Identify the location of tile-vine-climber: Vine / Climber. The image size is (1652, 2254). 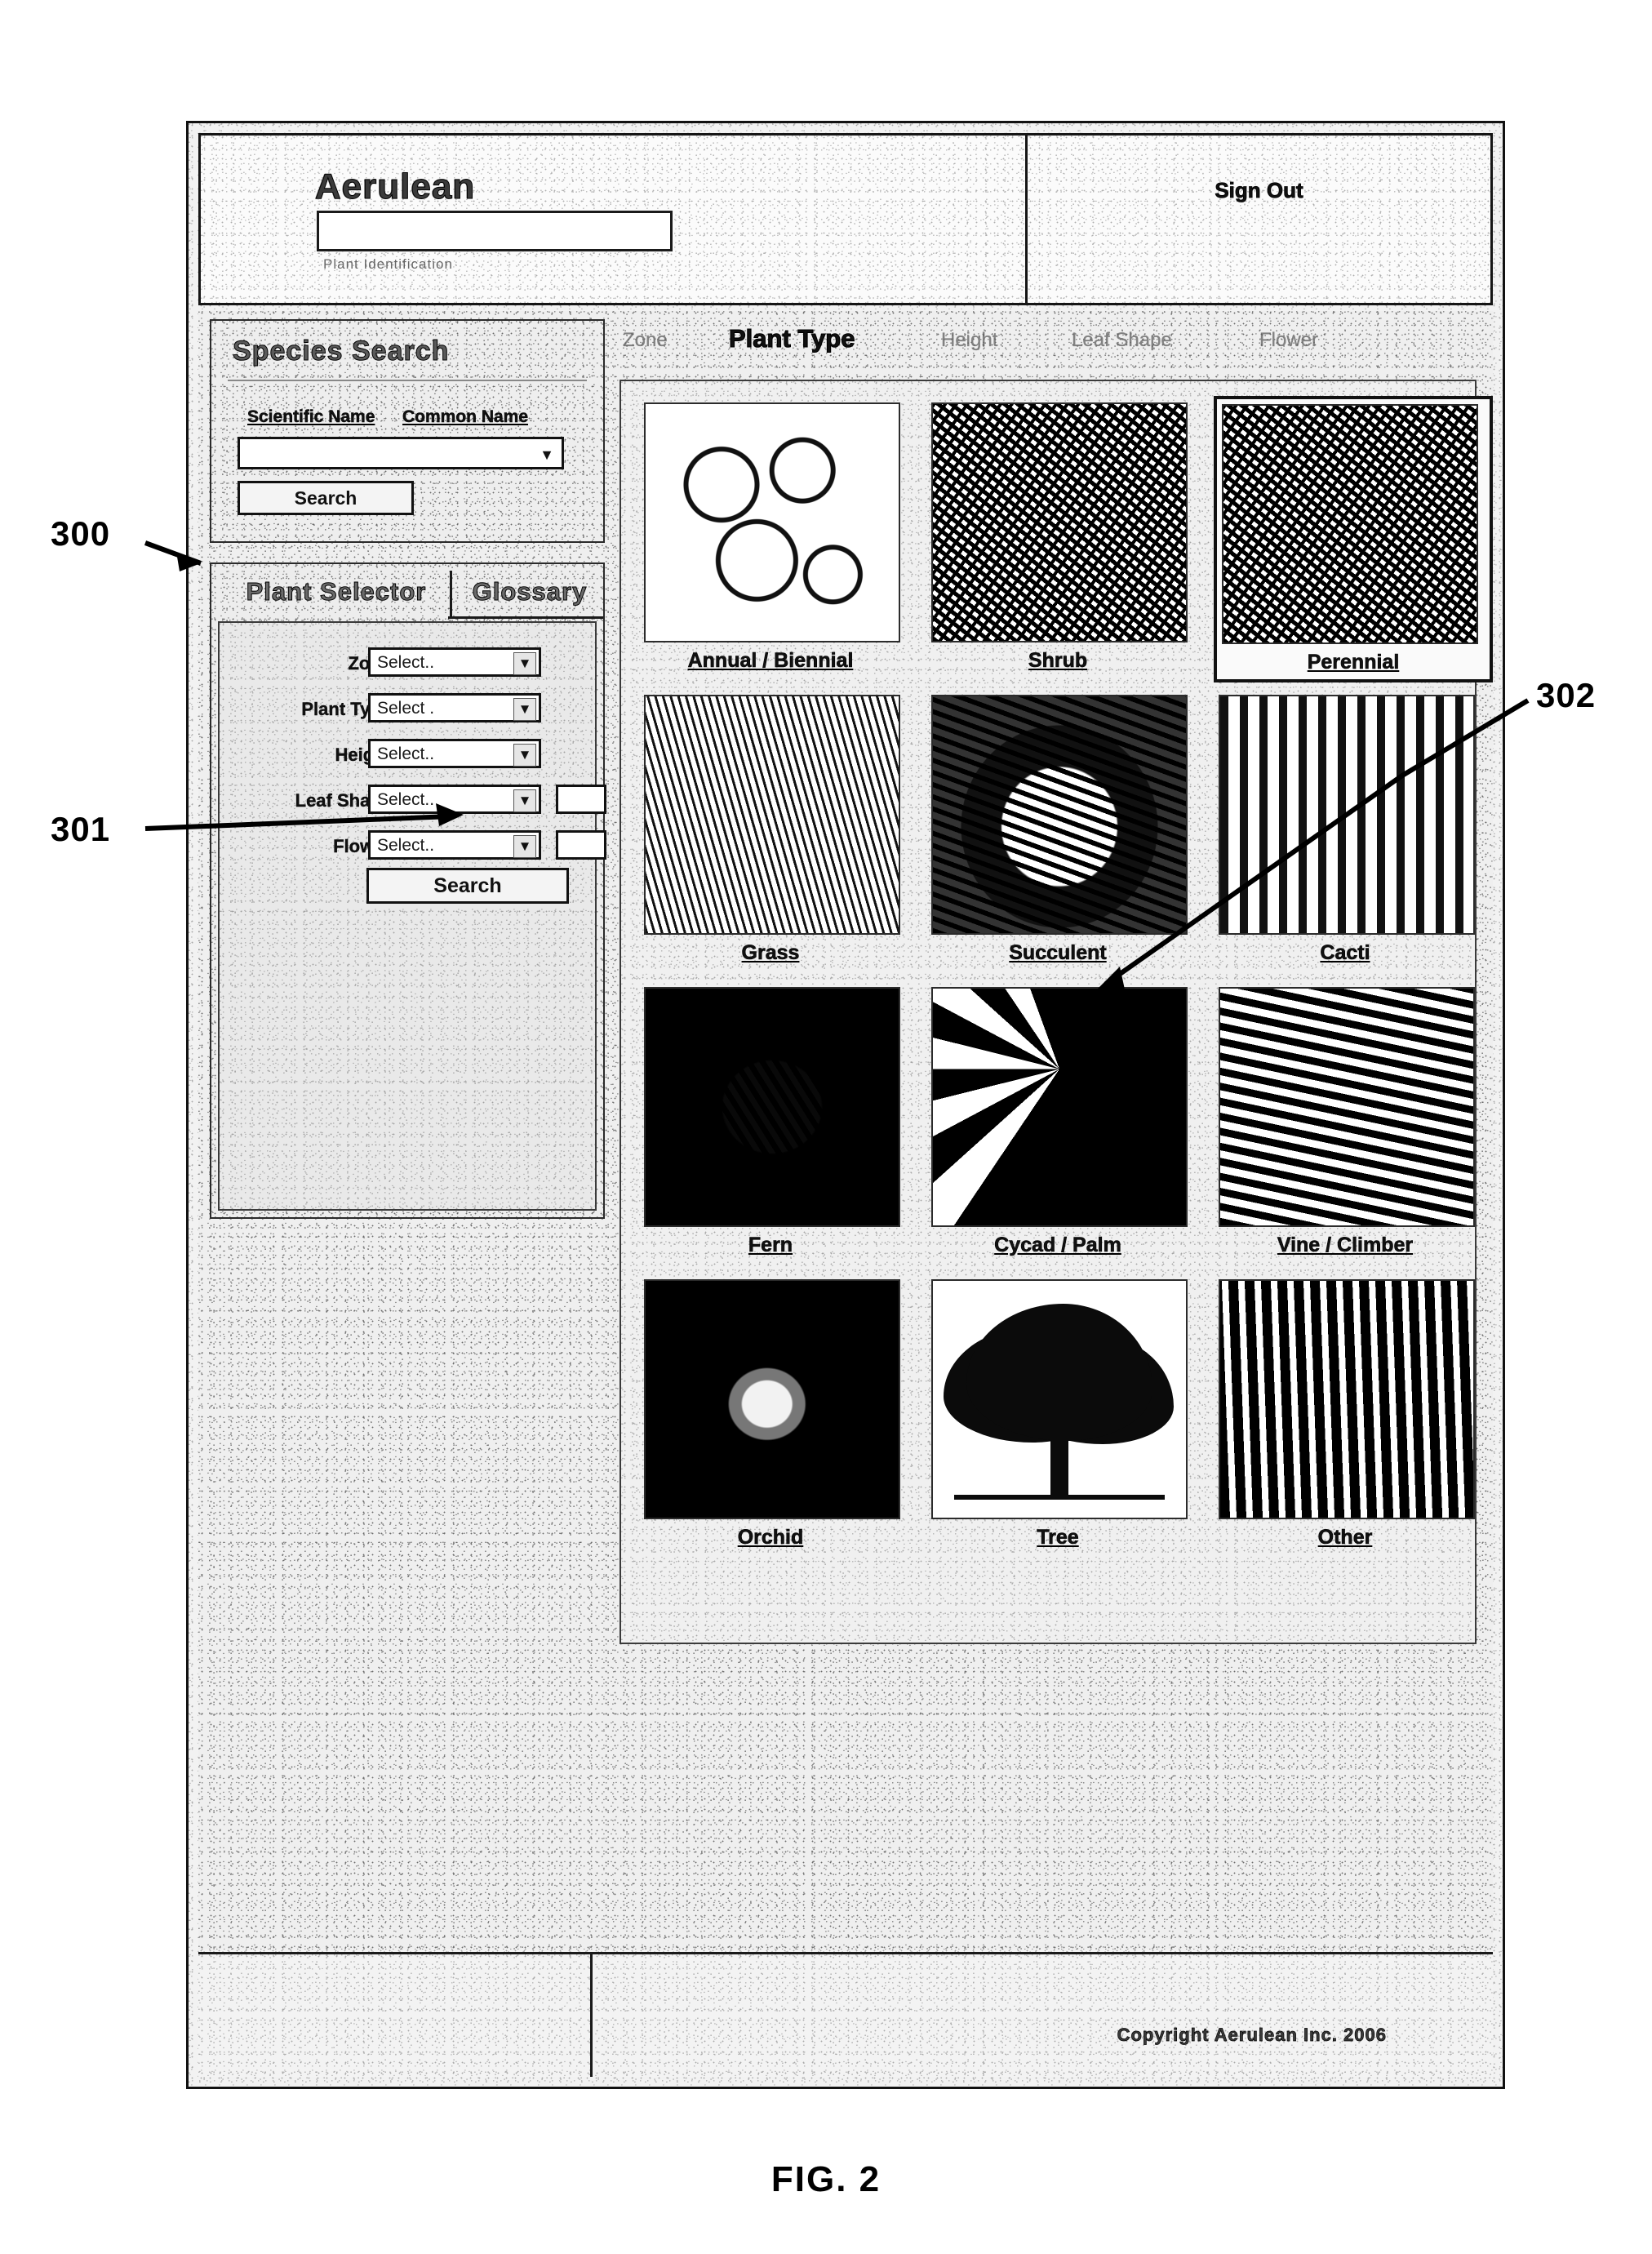
(1347, 1122).